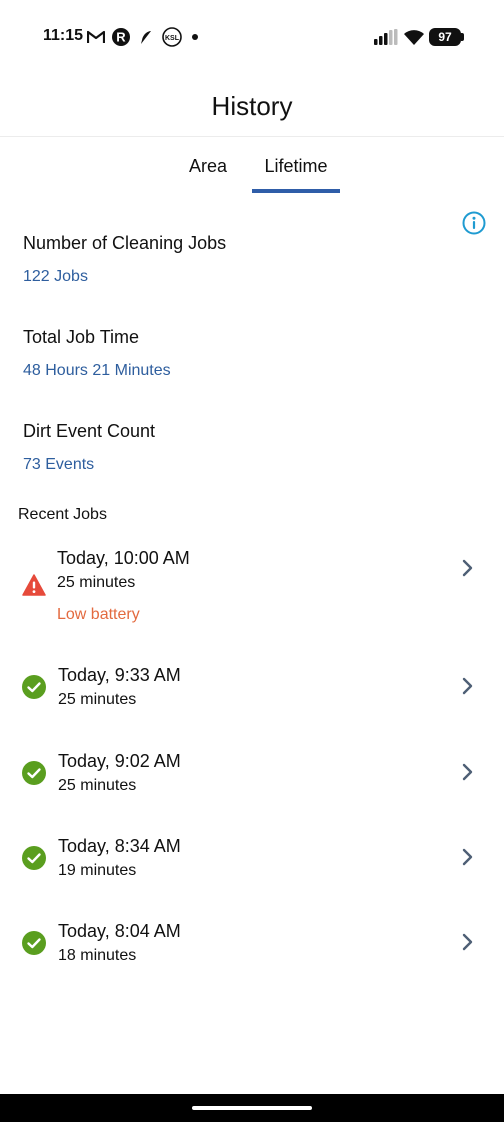 Image resolution: width=504 pixels, height=1122 pixels. Describe the element at coordinates (119, 761) in the screenshot. I see `job-time: Today, 9:02 AM` at that location.